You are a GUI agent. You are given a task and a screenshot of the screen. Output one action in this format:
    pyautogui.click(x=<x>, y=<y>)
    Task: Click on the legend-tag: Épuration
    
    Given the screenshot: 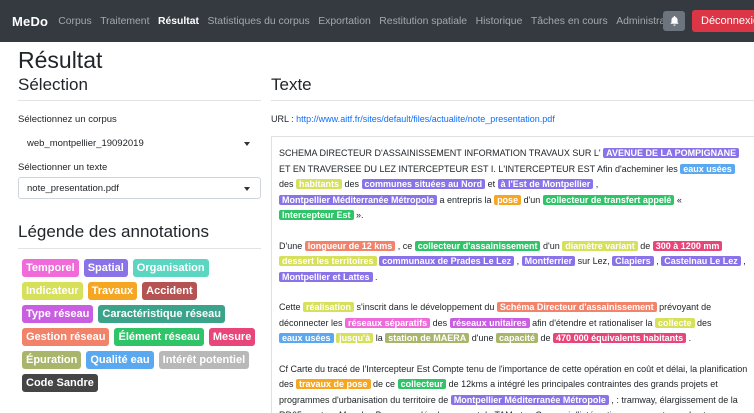 What is the action you would take?
    pyautogui.click(x=52, y=360)
    